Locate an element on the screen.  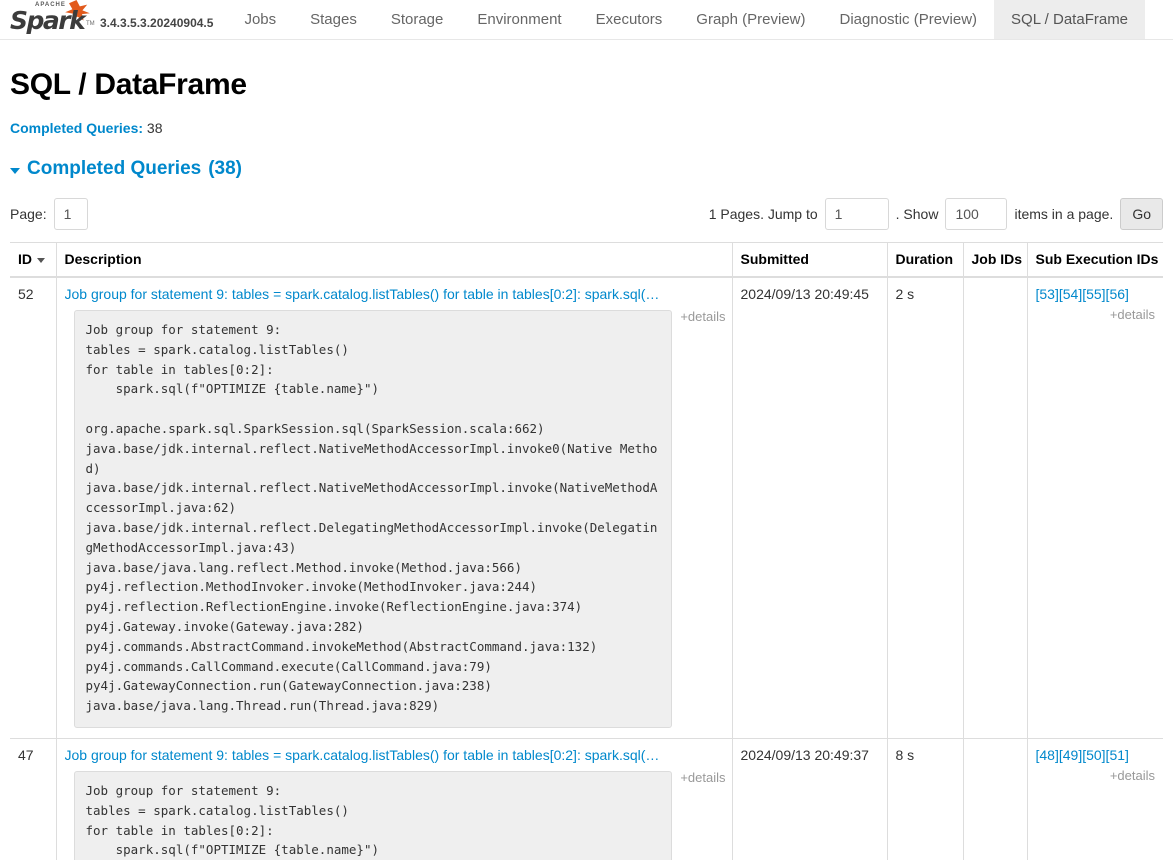
go-button: Go is located at coordinates (1141, 214).